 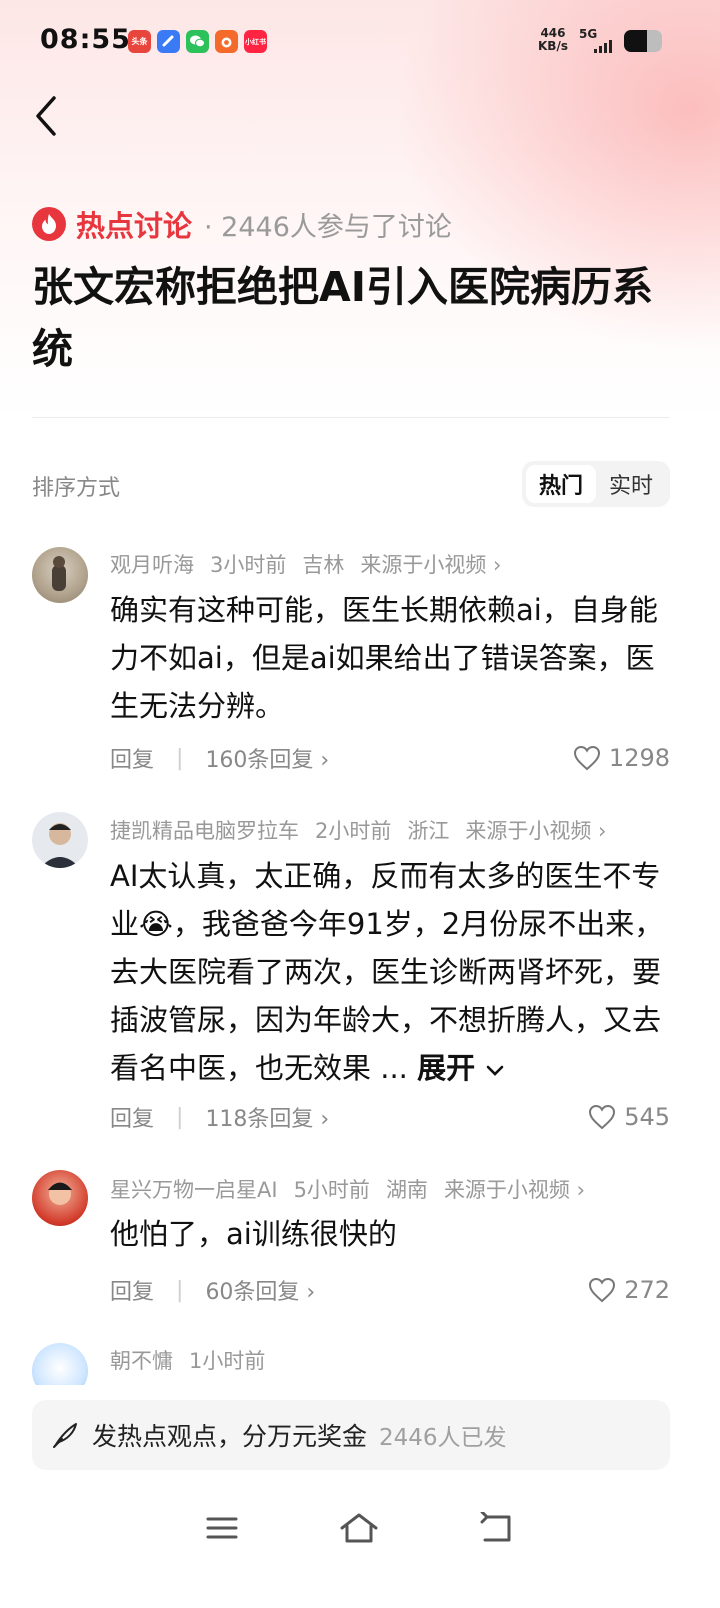 I want to click on comment-meta: 星兴万物一启星AI 5小时前 湖南 来源于小视频 ›, so click(x=347, y=1189).